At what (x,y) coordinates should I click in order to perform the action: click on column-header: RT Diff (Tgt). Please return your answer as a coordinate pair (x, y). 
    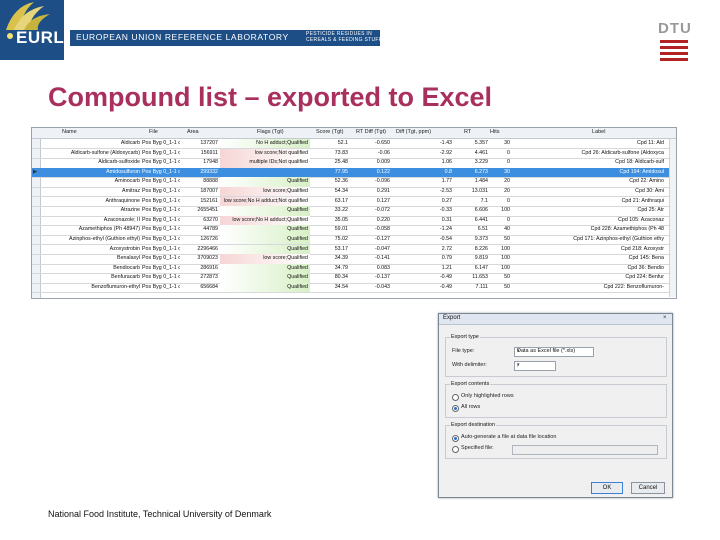
    Looking at the image, I should click on (371, 132).